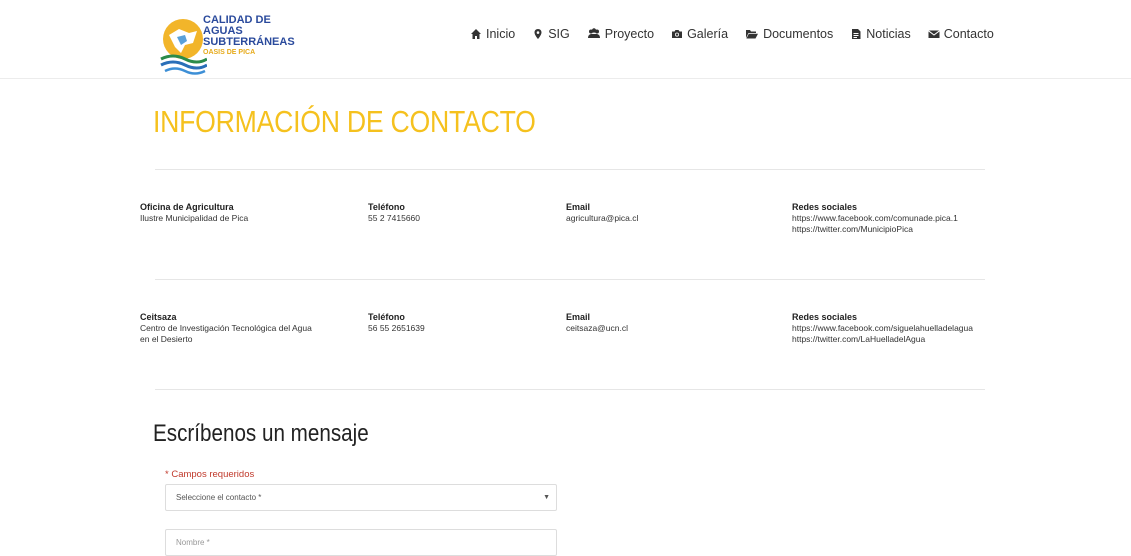 The width and height of the screenshot is (1131, 556). What do you see at coordinates (261, 433) in the screenshot?
I see `form-title: Escríbenos un mensaje` at bounding box center [261, 433].